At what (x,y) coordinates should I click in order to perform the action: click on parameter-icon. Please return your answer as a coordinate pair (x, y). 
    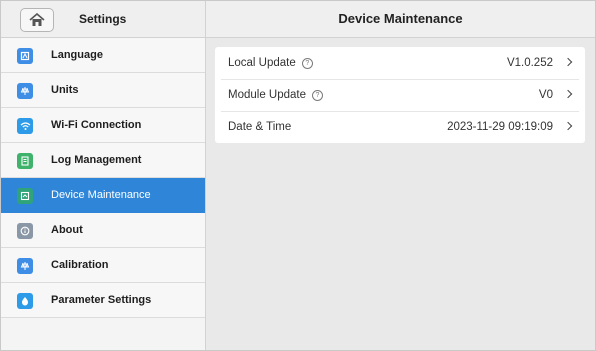
    Looking at the image, I should click on (25, 301).